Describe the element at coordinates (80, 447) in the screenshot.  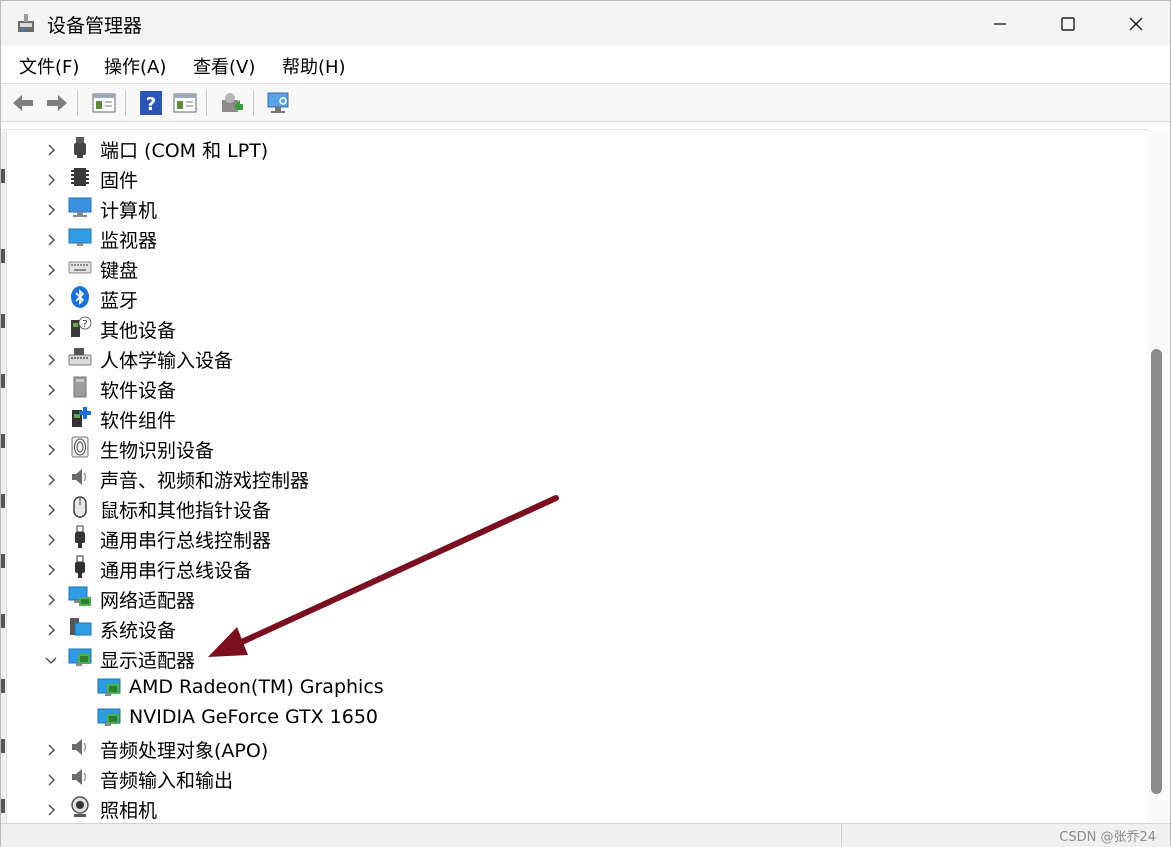
I see `biometric-icon` at that location.